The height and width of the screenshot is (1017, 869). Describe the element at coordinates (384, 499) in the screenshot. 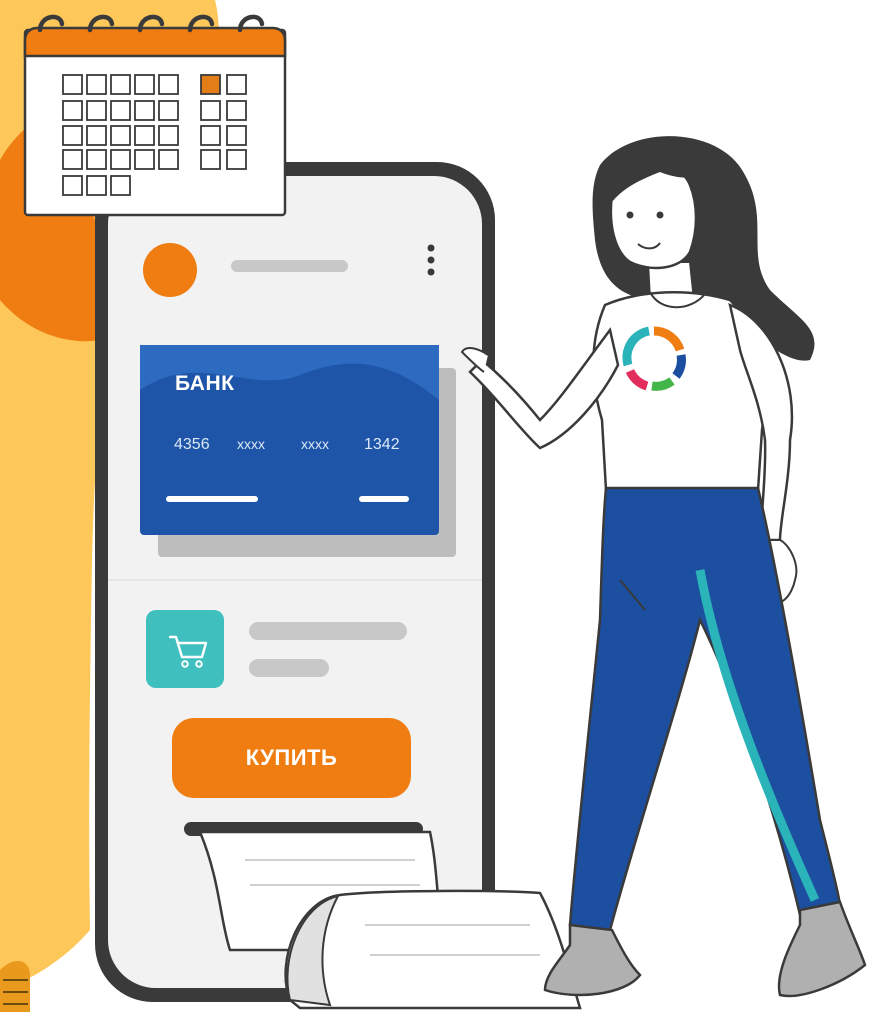

I see `card-expiry-bar` at that location.